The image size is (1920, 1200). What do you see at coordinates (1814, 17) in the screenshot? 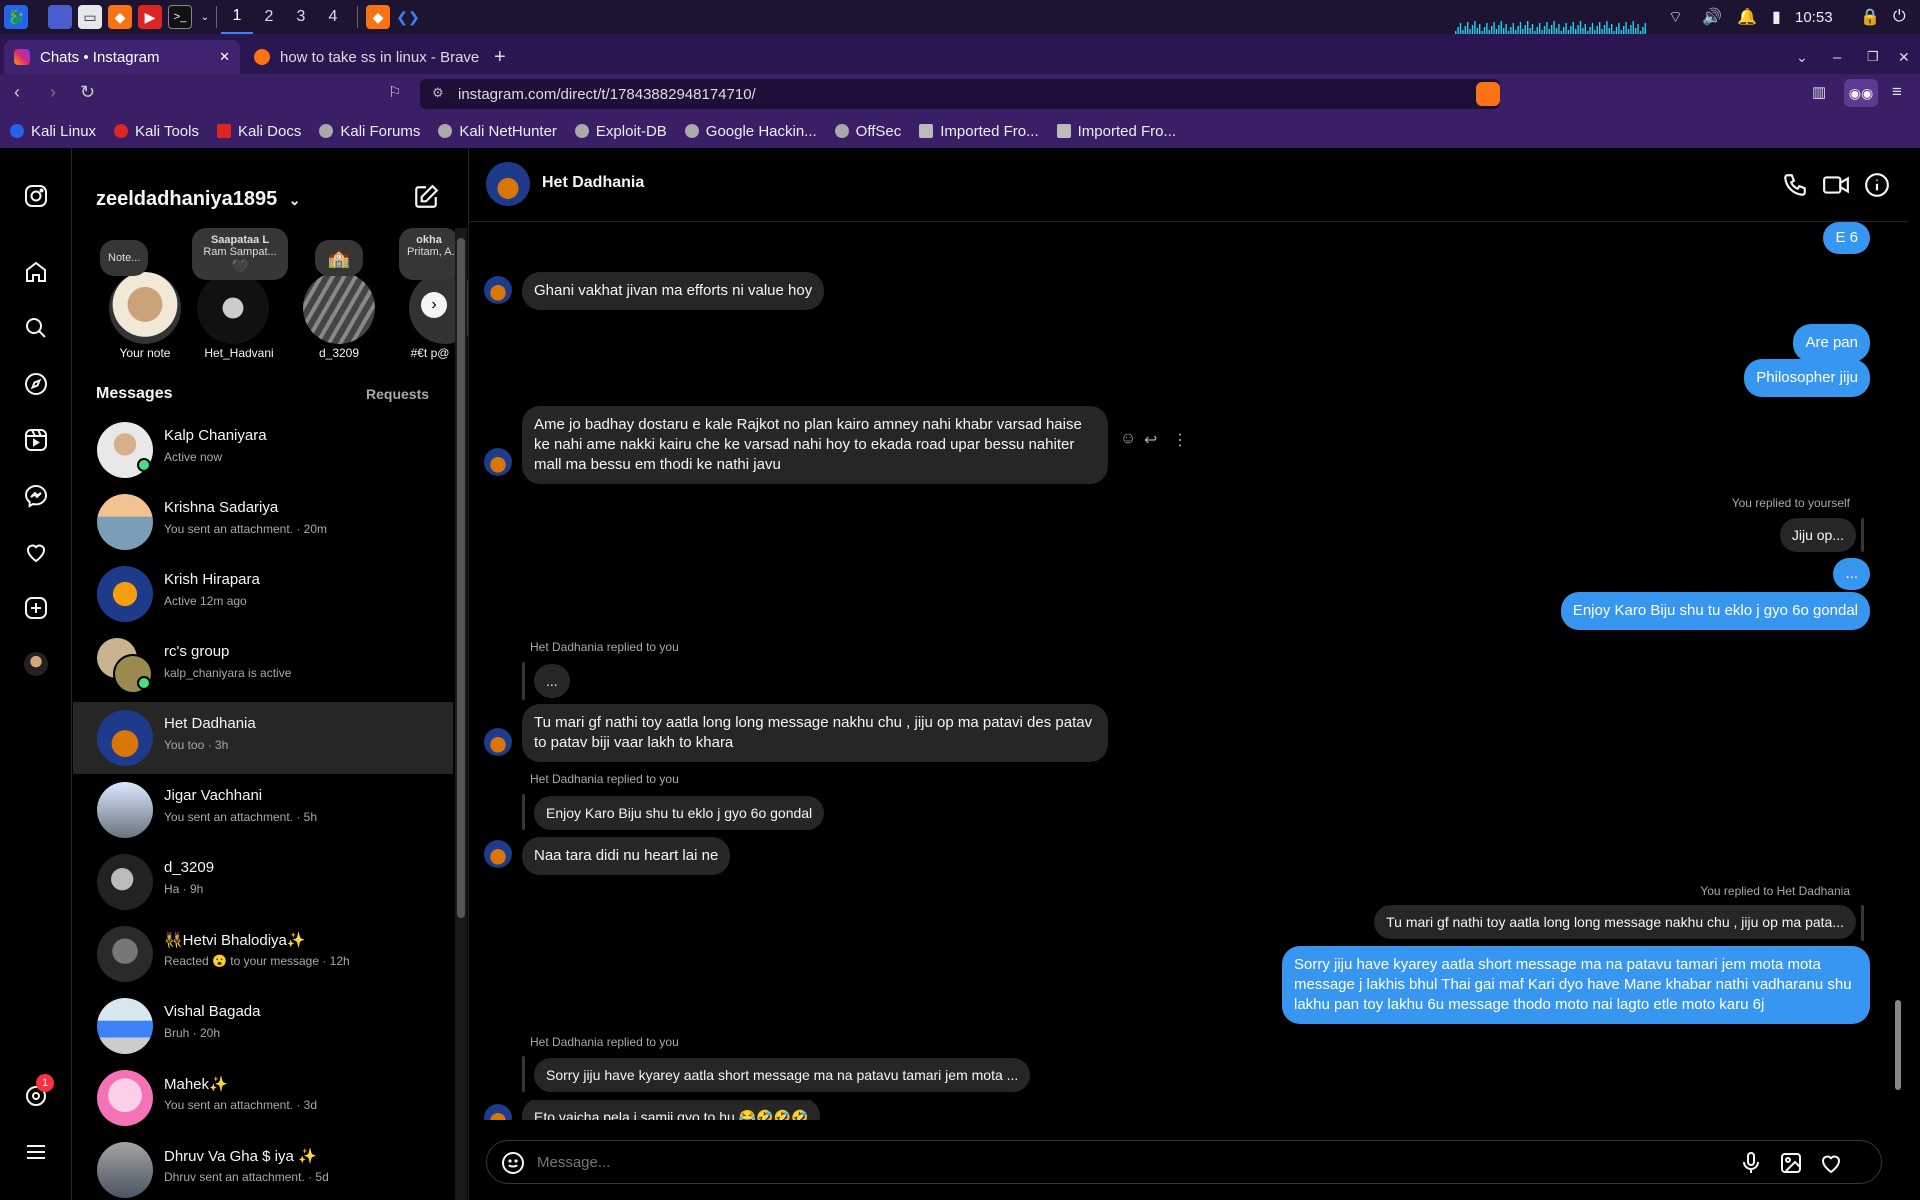
I see `clock: 10:53` at bounding box center [1814, 17].